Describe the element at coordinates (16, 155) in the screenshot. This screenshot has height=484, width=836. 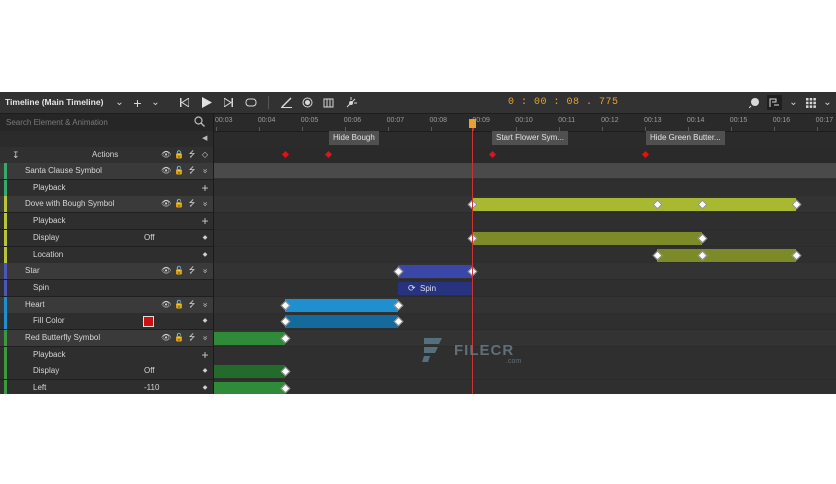
I see `pin-icon: ↧` at that location.